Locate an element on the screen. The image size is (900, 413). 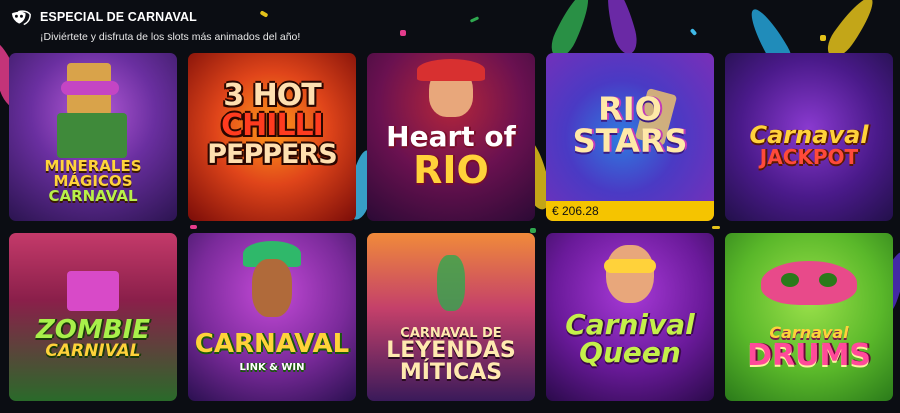
game-tile-3-hot-chilli-peppers: 3 HOT CHILLI PEPPERS is located at coordinates (272, 137).